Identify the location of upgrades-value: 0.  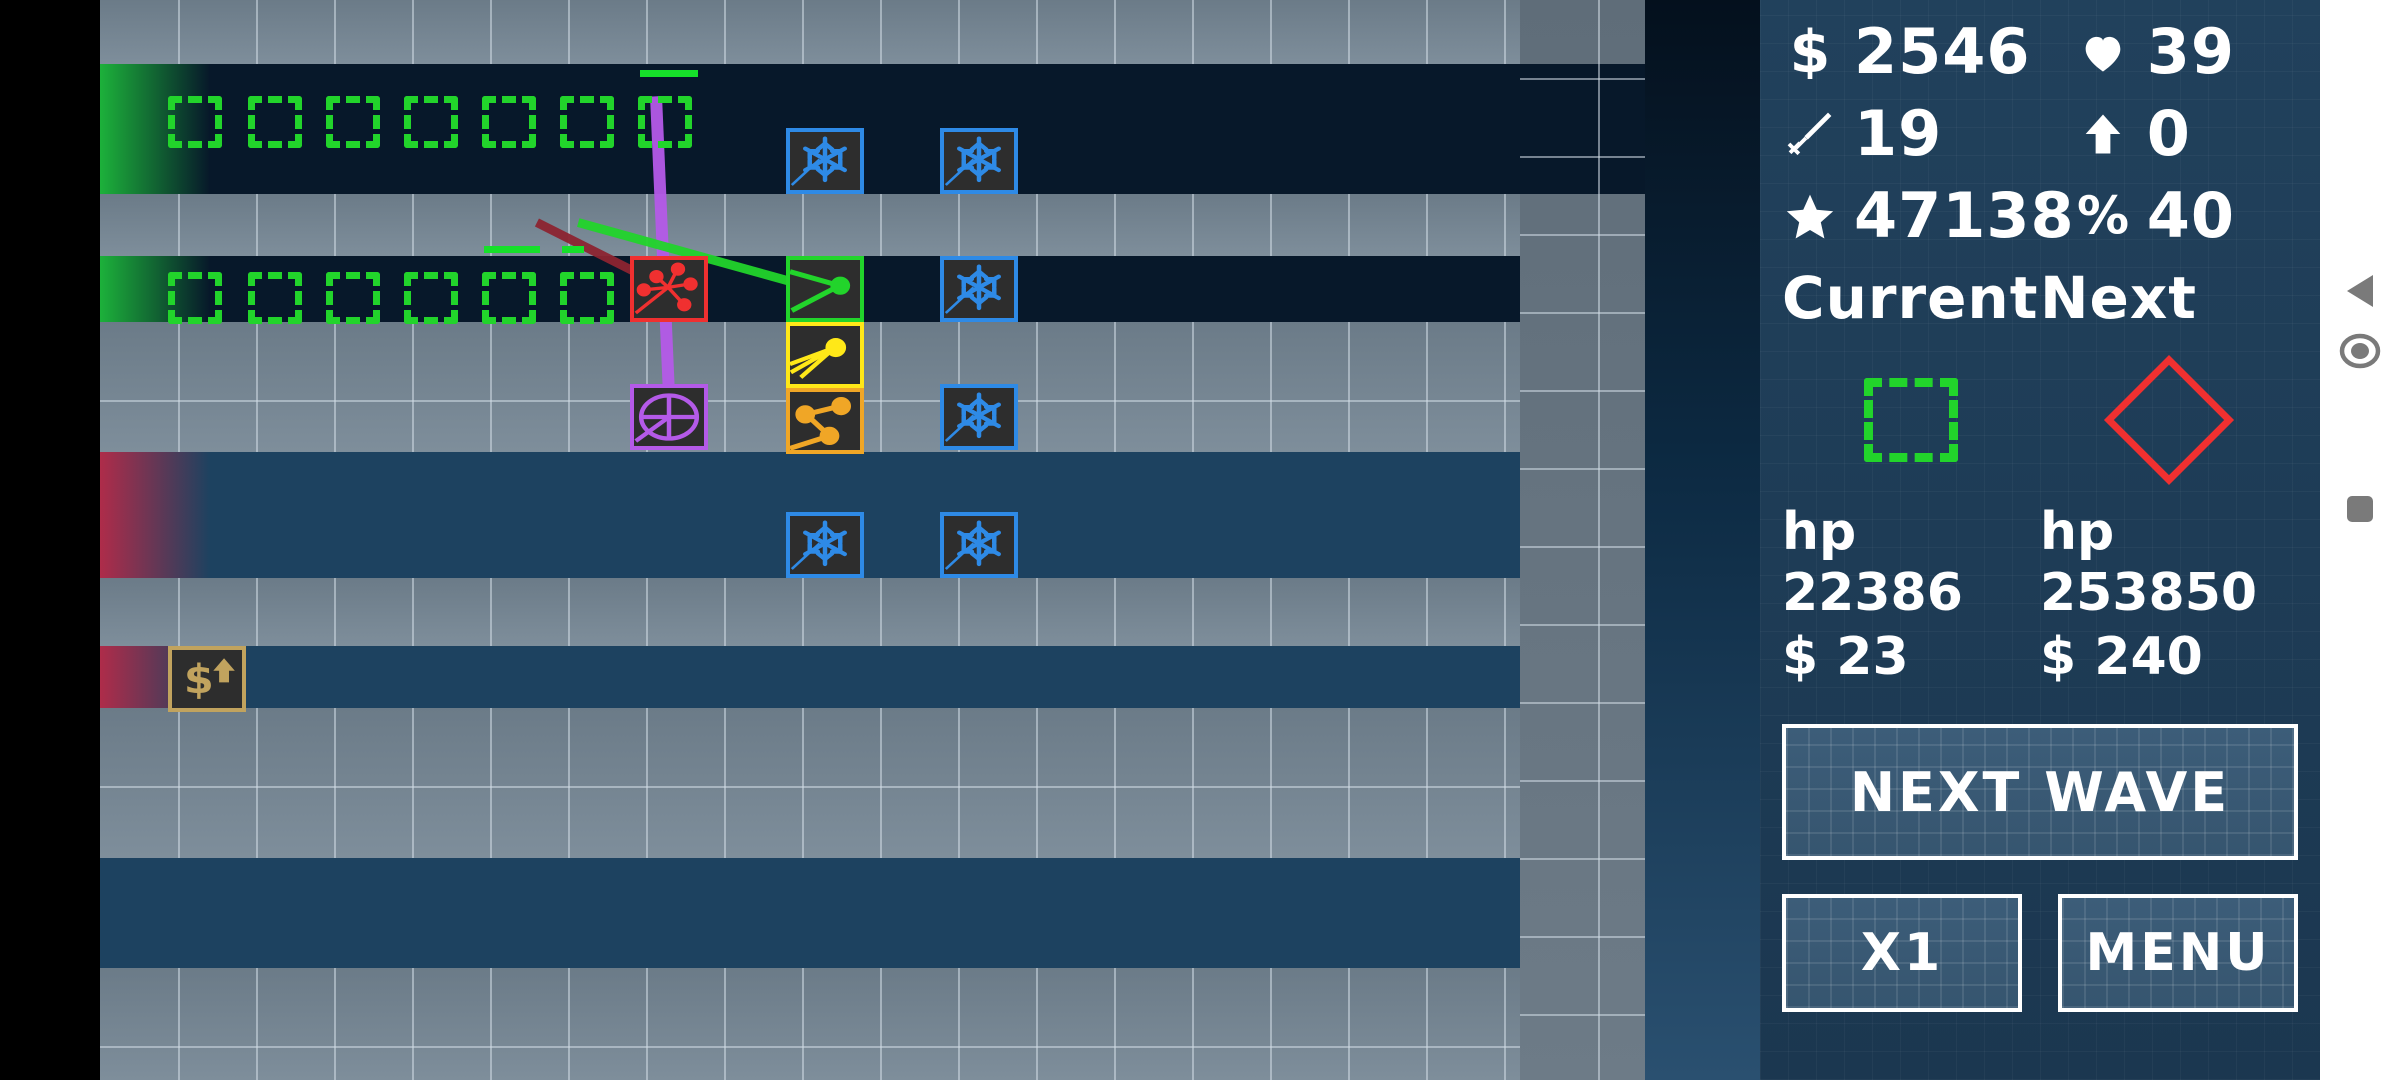
(2168, 133).